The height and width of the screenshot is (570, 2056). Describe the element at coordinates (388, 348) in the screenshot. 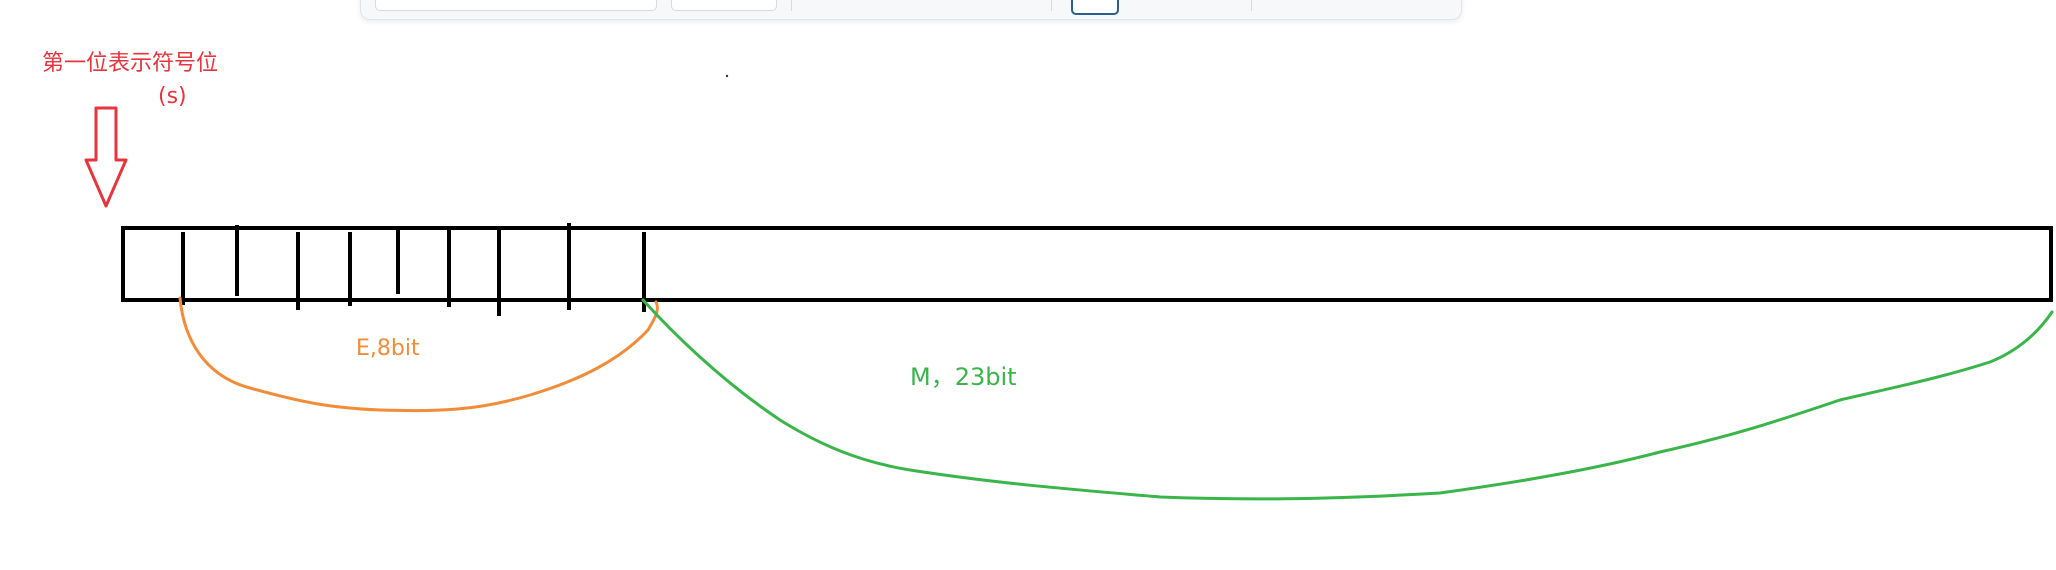

I see `exponent-label: E,8bit` at that location.